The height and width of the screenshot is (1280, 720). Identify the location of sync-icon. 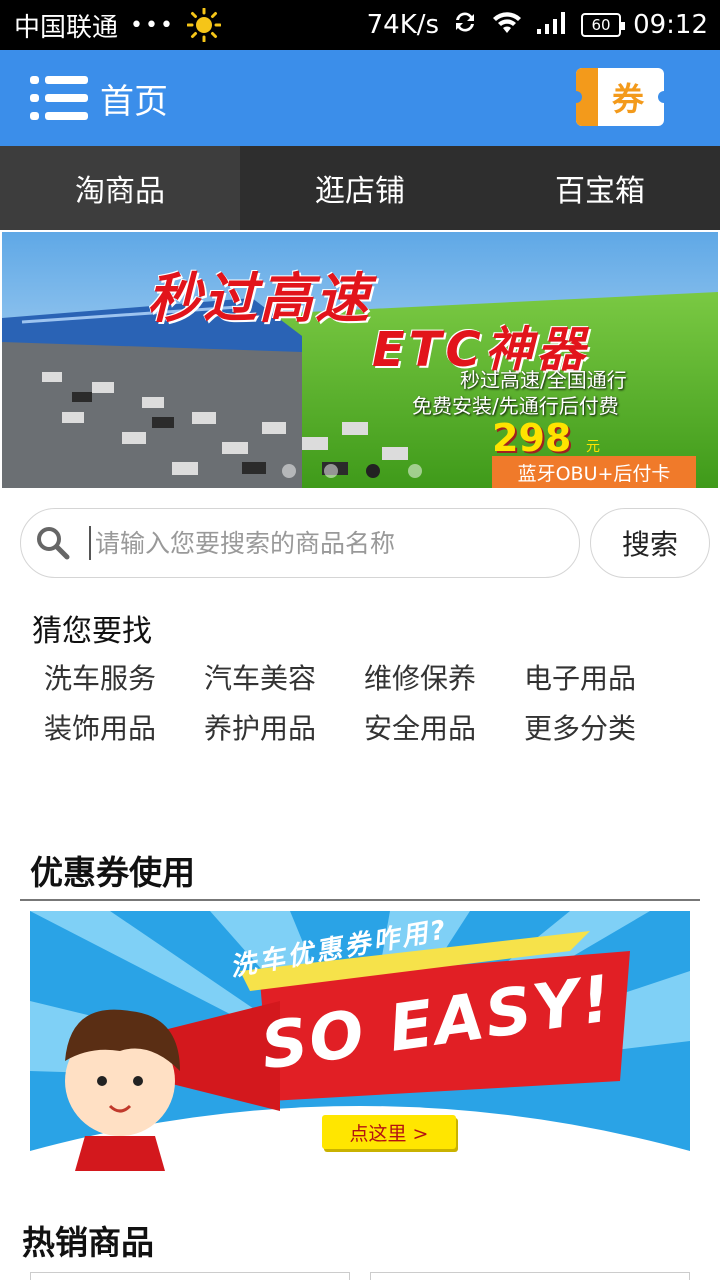
(465, 25).